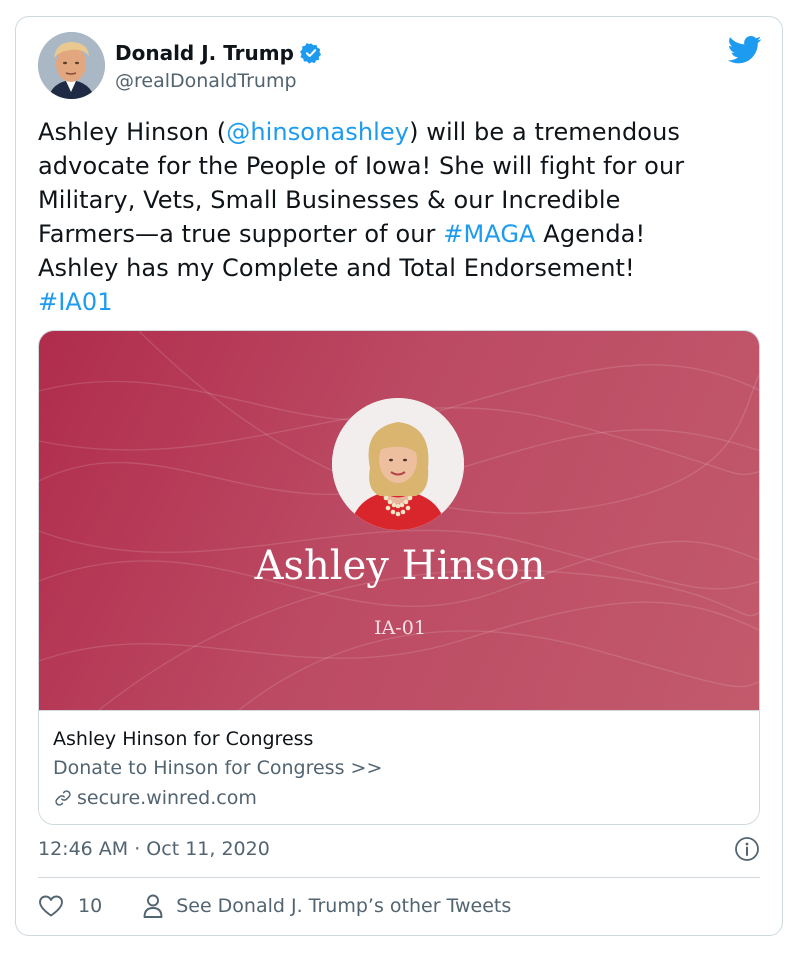 The height and width of the screenshot is (955, 799). I want to click on hashtag-link: #IA01, so click(75, 302).